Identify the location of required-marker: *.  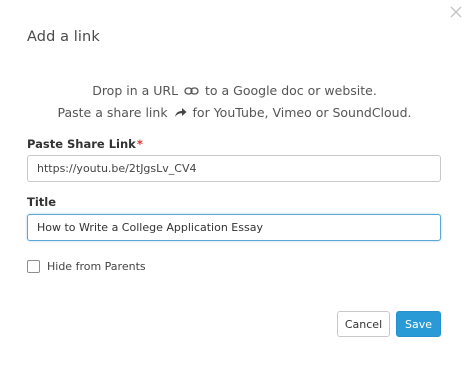
(139, 144).